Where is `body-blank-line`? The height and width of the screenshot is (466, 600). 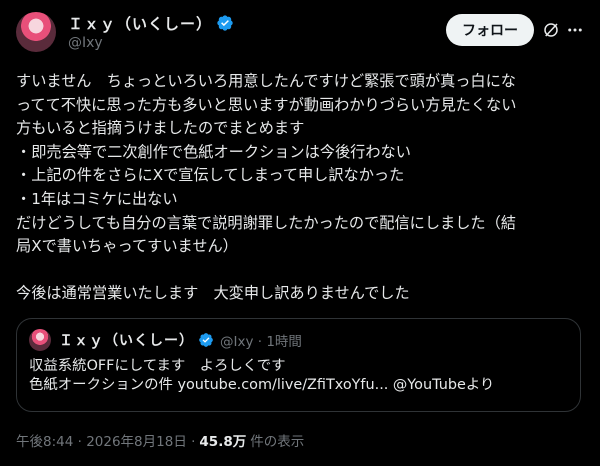
body-blank-line is located at coordinates (301, 271).